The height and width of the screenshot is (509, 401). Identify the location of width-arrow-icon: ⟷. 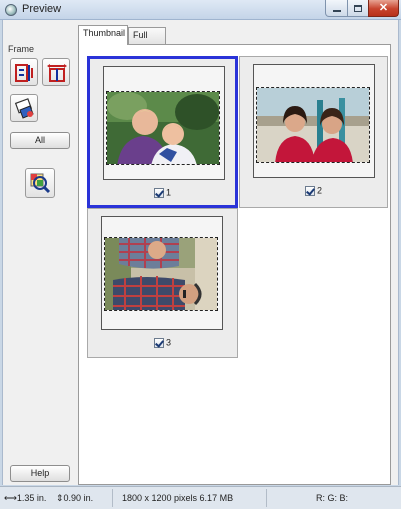
(10, 498).